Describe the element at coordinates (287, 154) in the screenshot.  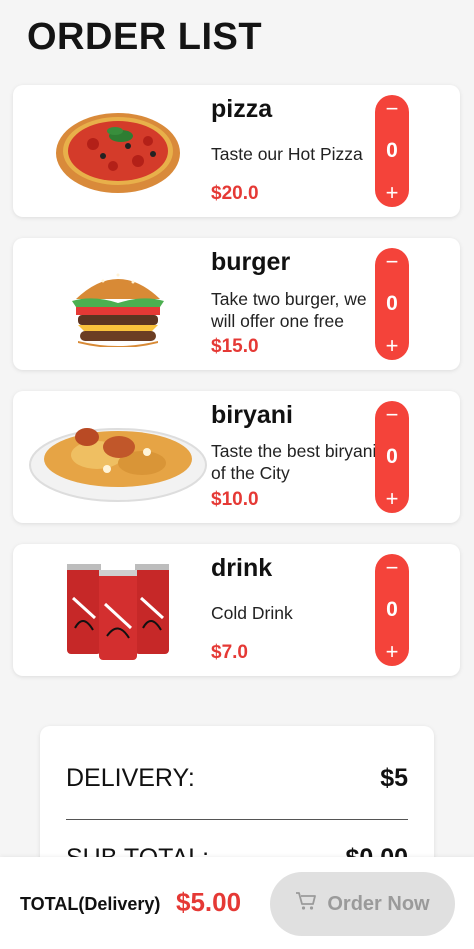
I see `item-description: Taste our Hot Pizza` at that location.